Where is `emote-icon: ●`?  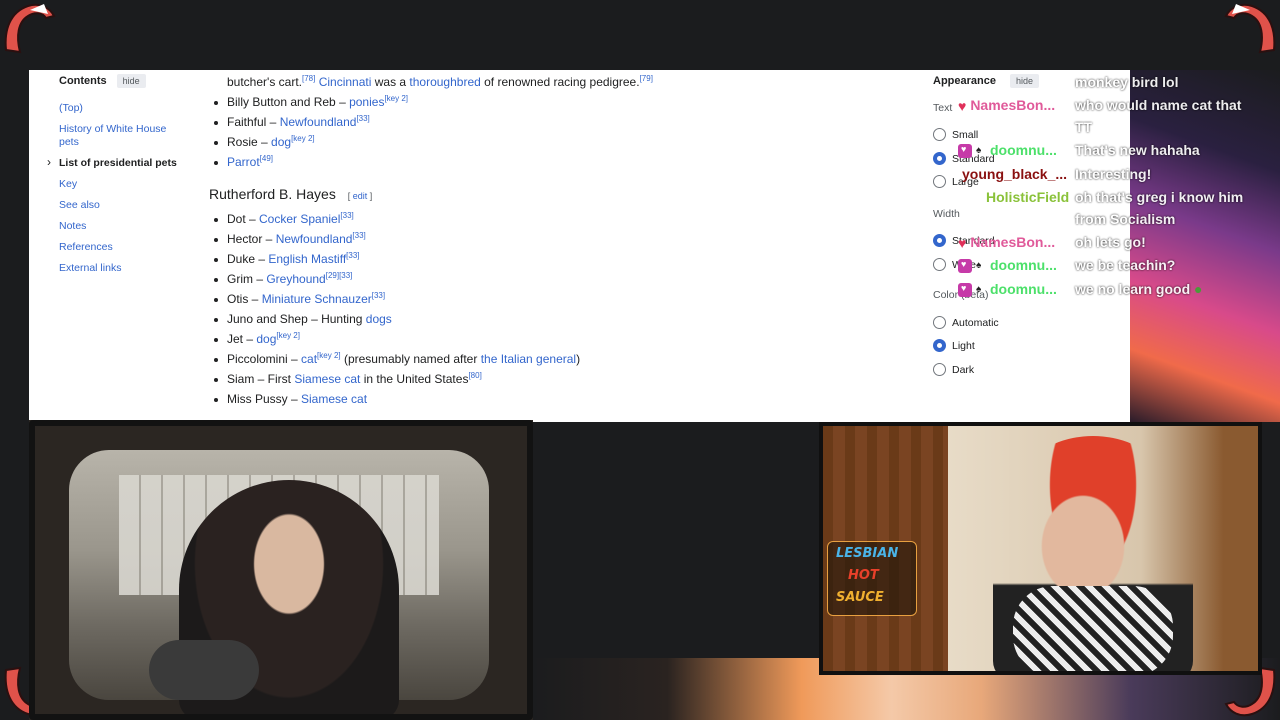 emote-icon: ● is located at coordinates (1198, 289).